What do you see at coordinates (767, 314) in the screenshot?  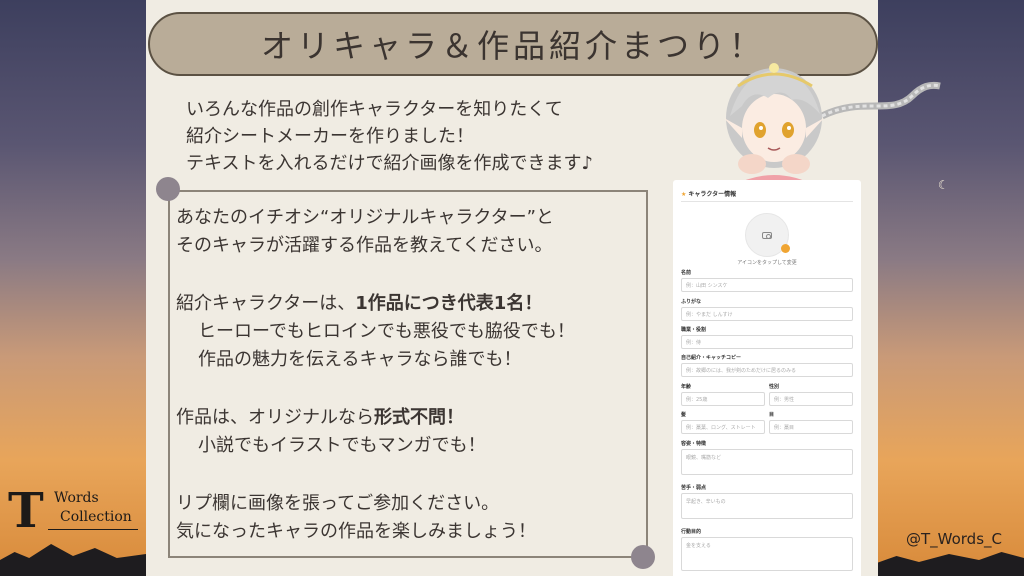 I see `furigana-input: 例：やまだ しんすけ` at bounding box center [767, 314].